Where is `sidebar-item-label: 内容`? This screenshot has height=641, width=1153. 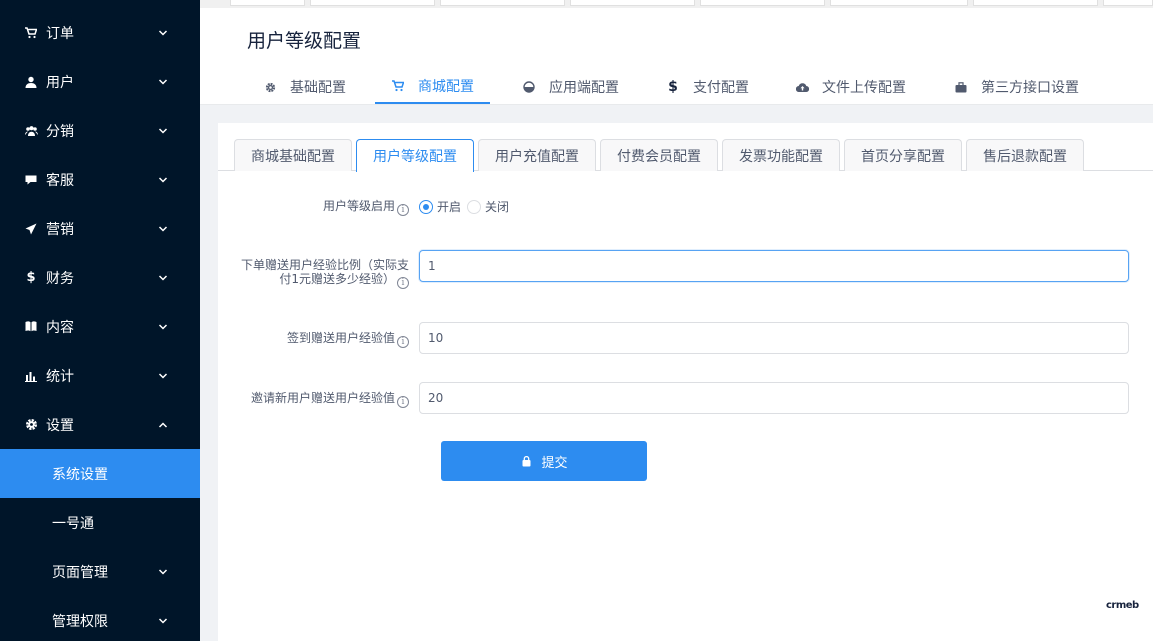 sidebar-item-label: 内容 is located at coordinates (60, 327).